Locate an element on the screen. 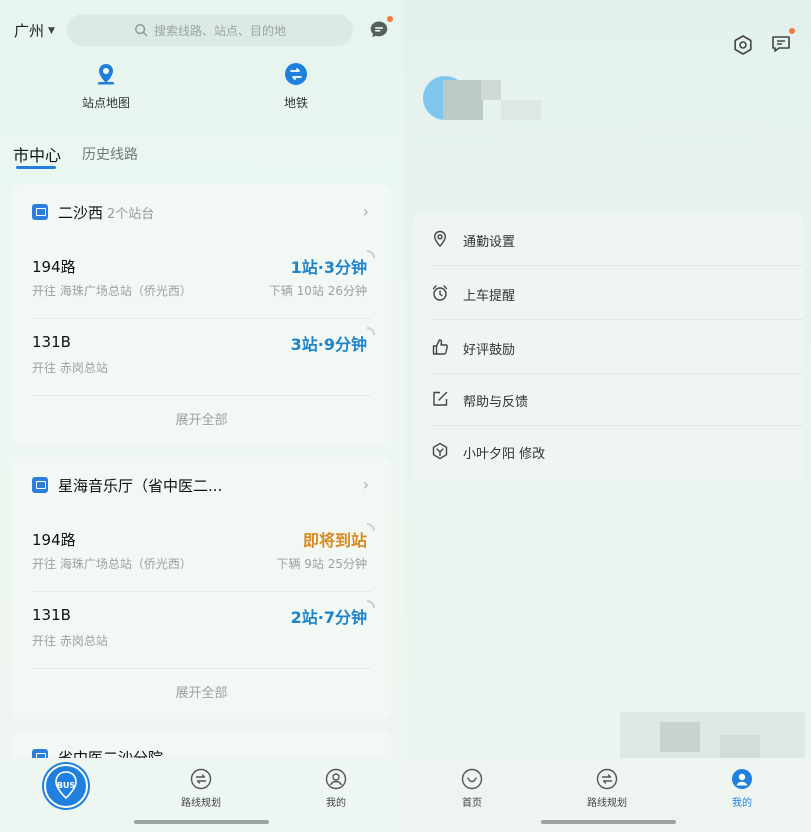  bus-label: BUS is located at coordinates (66, 785).